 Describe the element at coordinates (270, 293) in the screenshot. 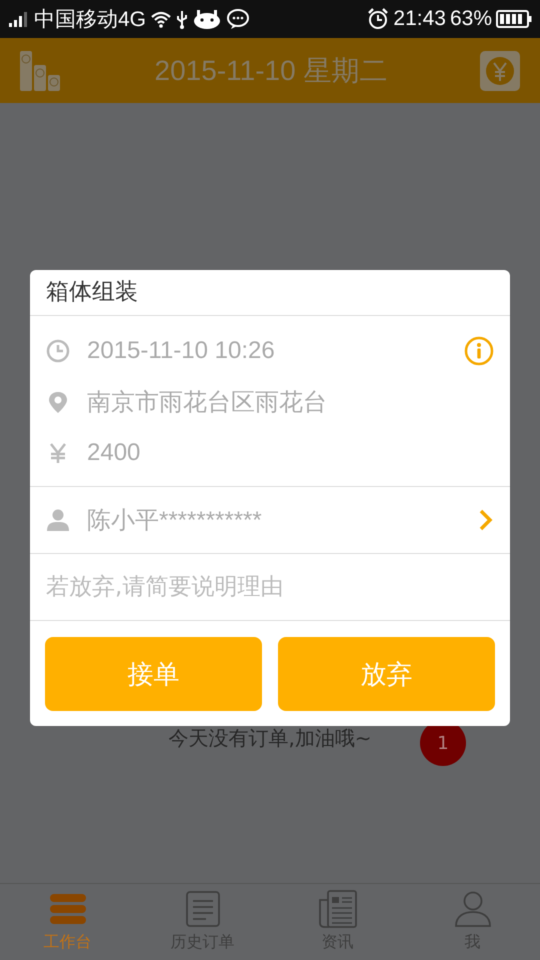

I see `dialog-title: 箱体组装` at that location.